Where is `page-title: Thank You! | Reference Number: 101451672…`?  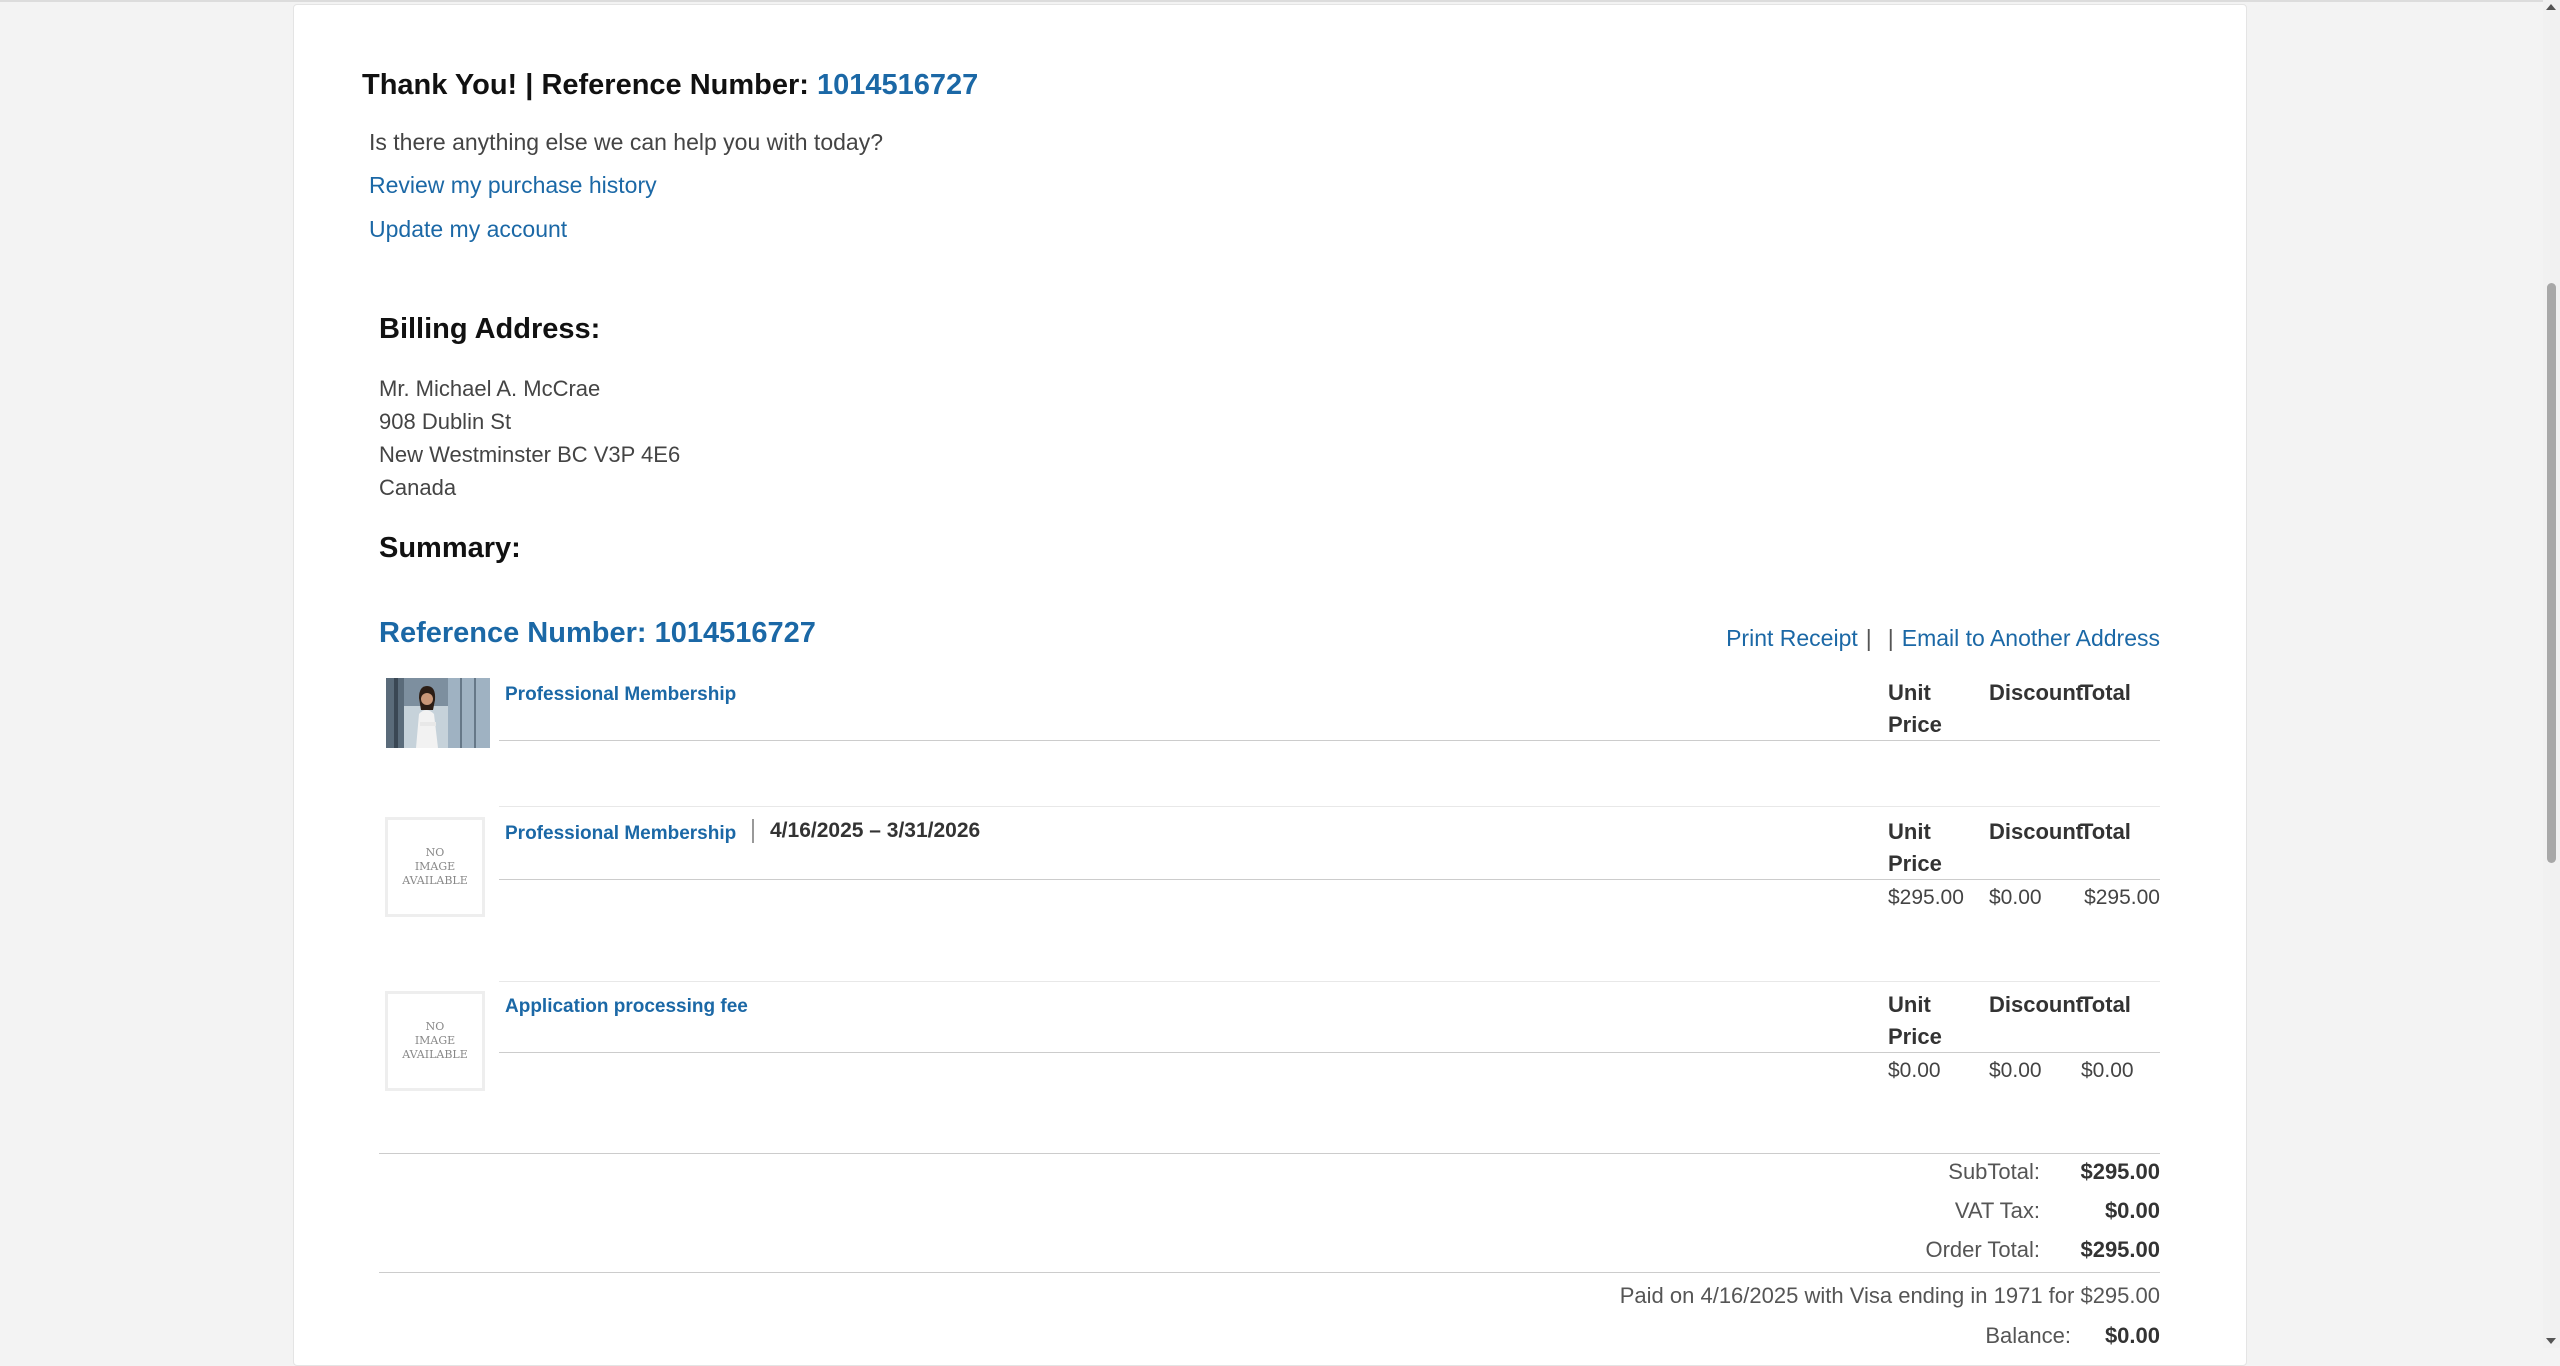 page-title: Thank You! | Reference Number: 101451672… is located at coordinates (670, 85).